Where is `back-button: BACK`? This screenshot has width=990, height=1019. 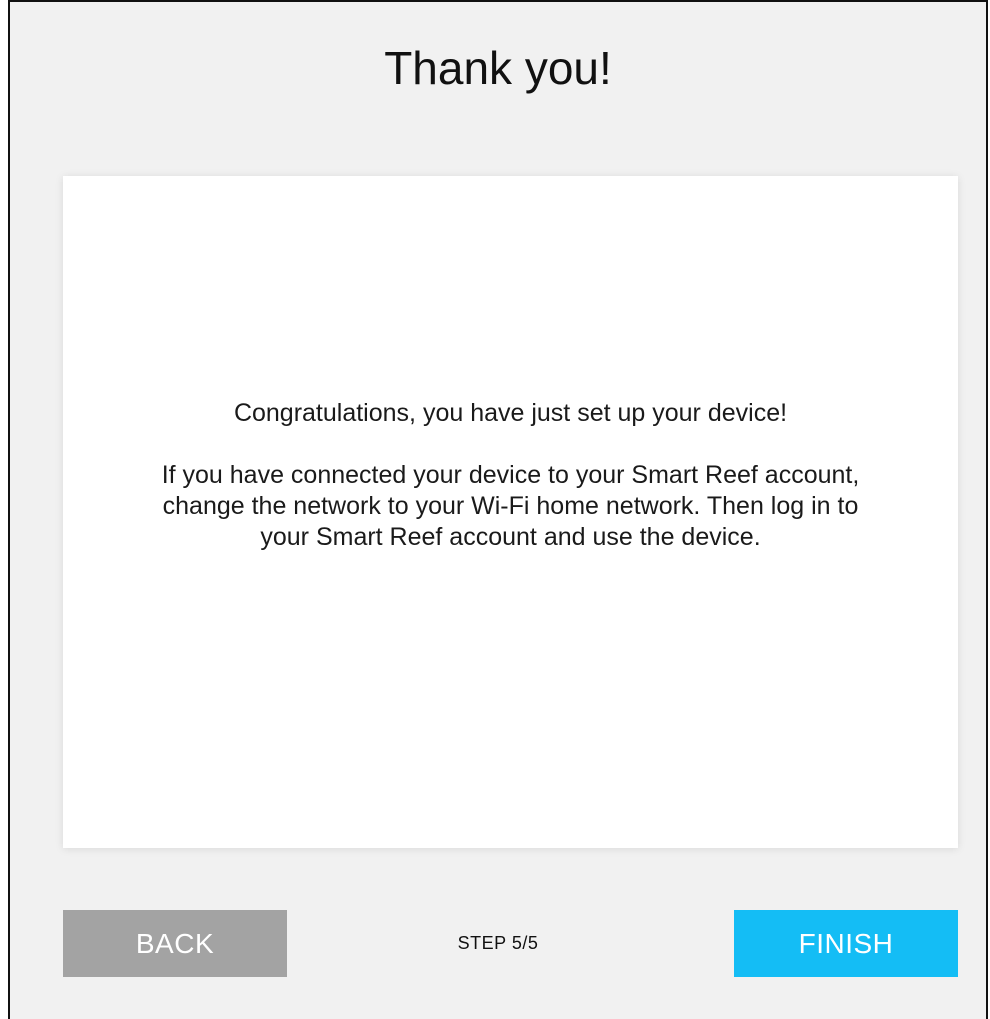
back-button: BACK is located at coordinates (175, 943).